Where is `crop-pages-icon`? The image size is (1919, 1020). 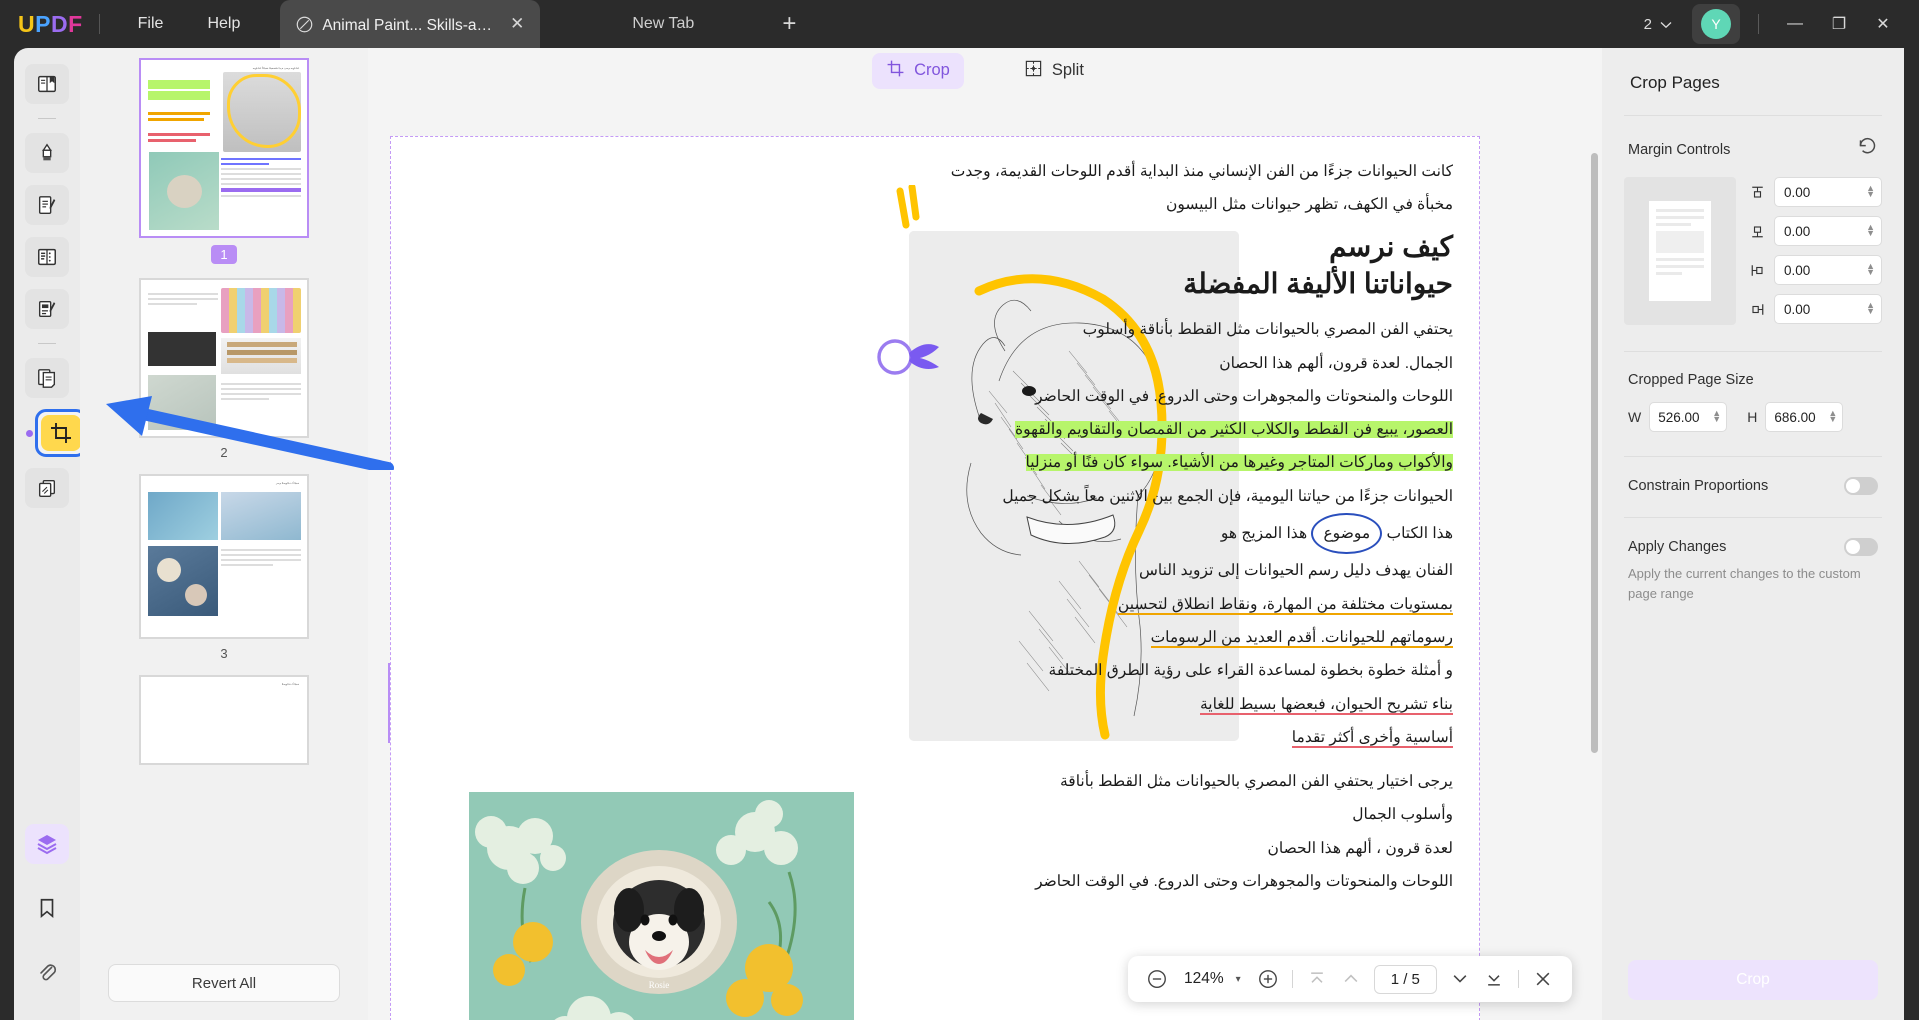 crop-pages-icon is located at coordinates (61, 433).